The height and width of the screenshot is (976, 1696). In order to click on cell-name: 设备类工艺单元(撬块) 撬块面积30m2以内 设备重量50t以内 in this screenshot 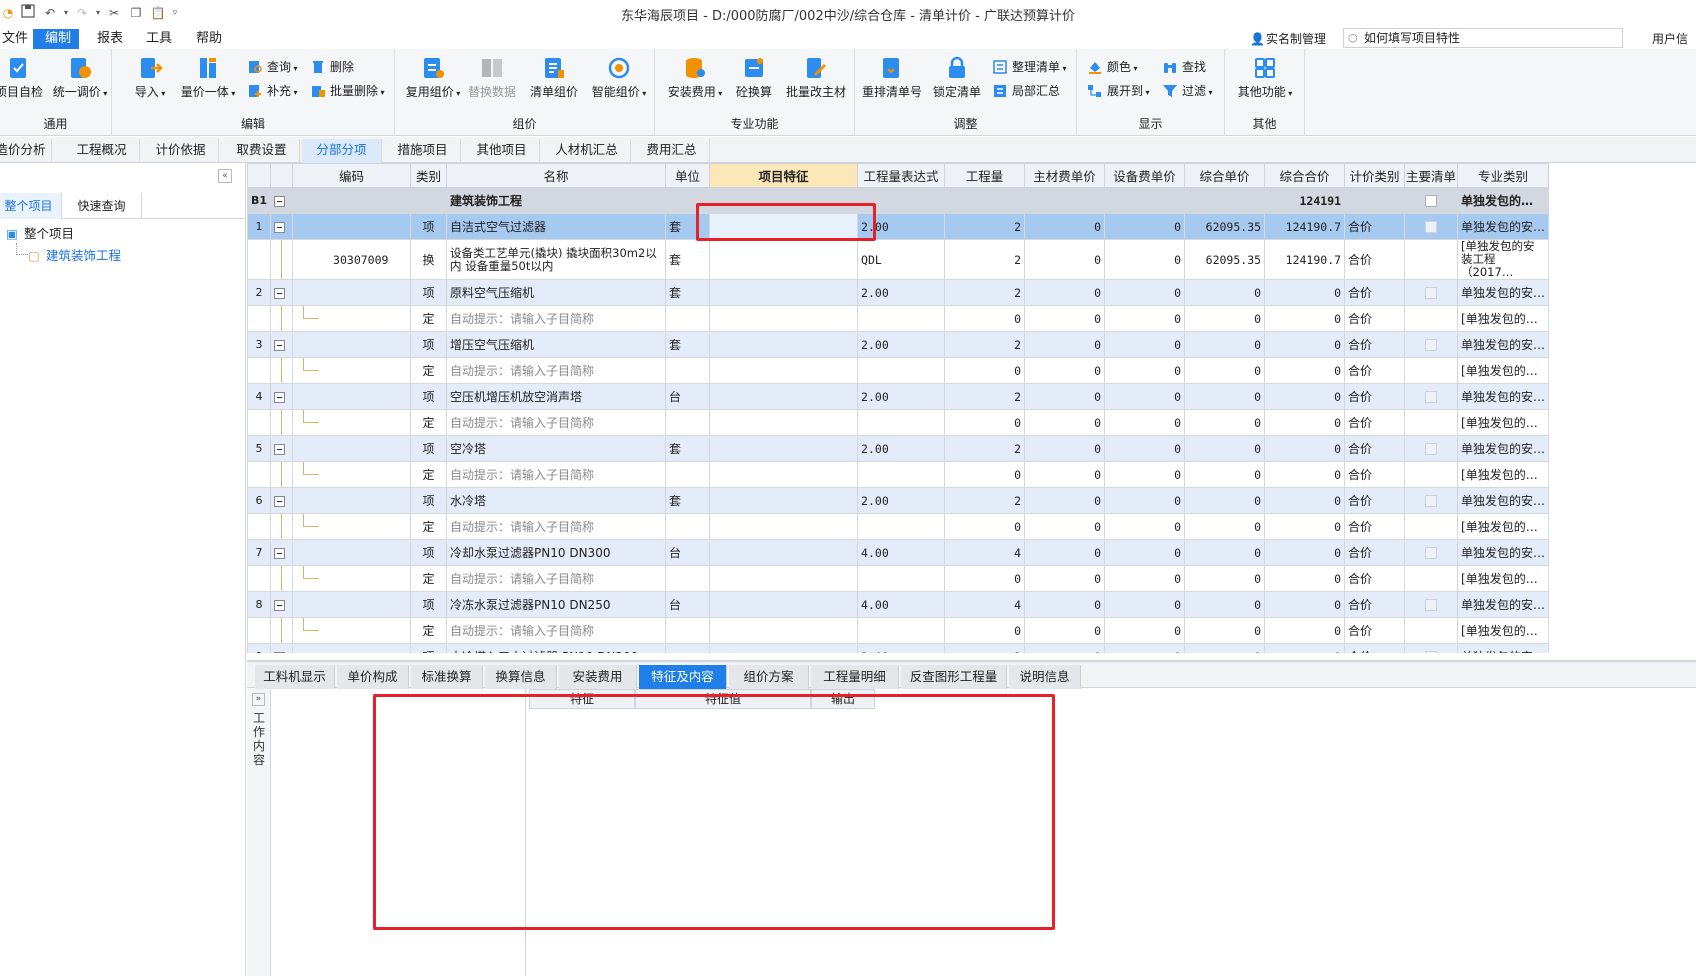, I will do `click(556, 259)`.